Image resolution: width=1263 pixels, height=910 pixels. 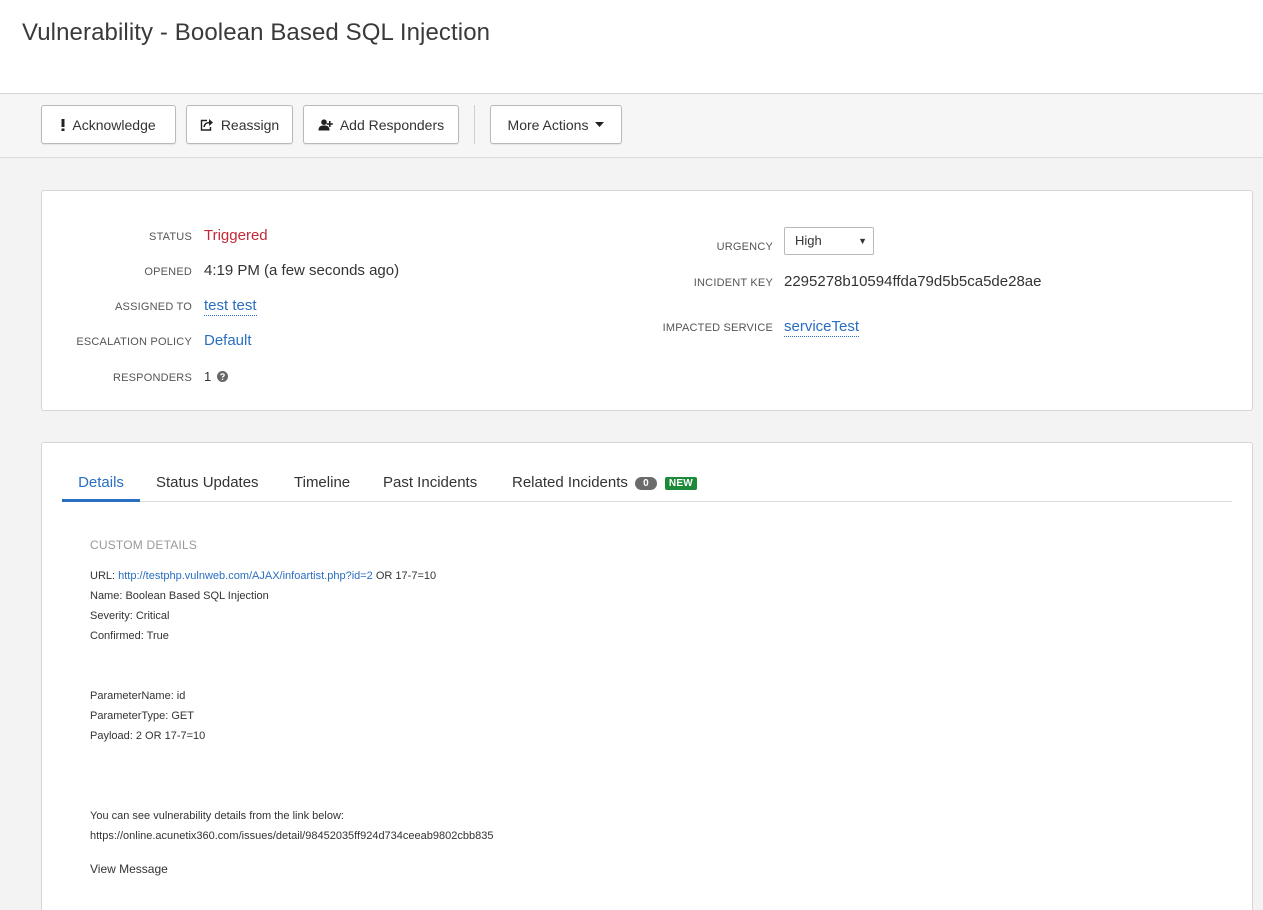 I want to click on urgency-select: High ▼, so click(x=829, y=241).